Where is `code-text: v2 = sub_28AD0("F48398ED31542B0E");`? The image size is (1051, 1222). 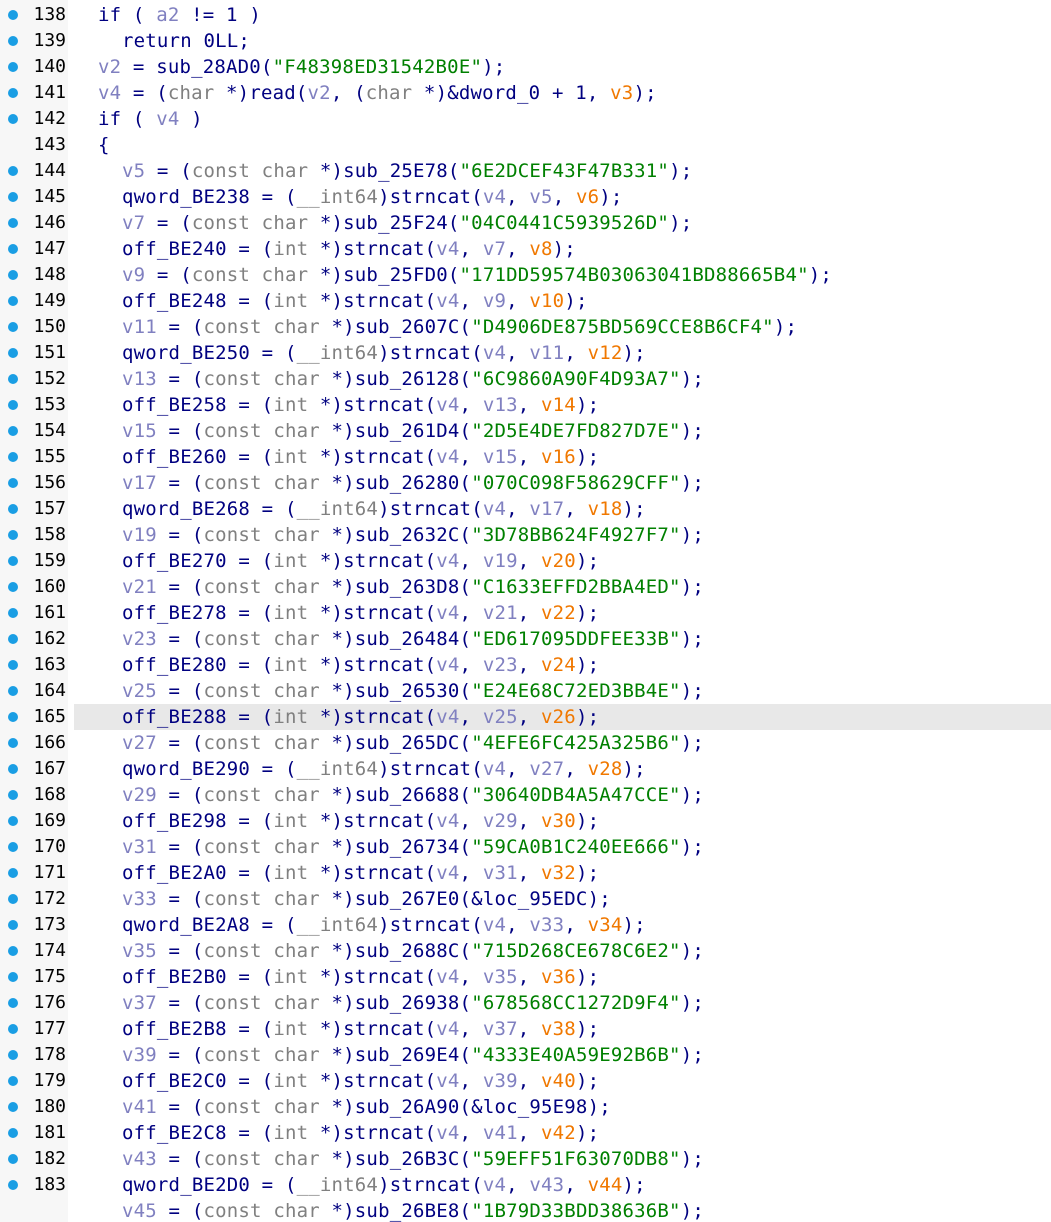 code-text: v2 = sub_28AD0("F48398ED31542B0E"); is located at coordinates (562, 67).